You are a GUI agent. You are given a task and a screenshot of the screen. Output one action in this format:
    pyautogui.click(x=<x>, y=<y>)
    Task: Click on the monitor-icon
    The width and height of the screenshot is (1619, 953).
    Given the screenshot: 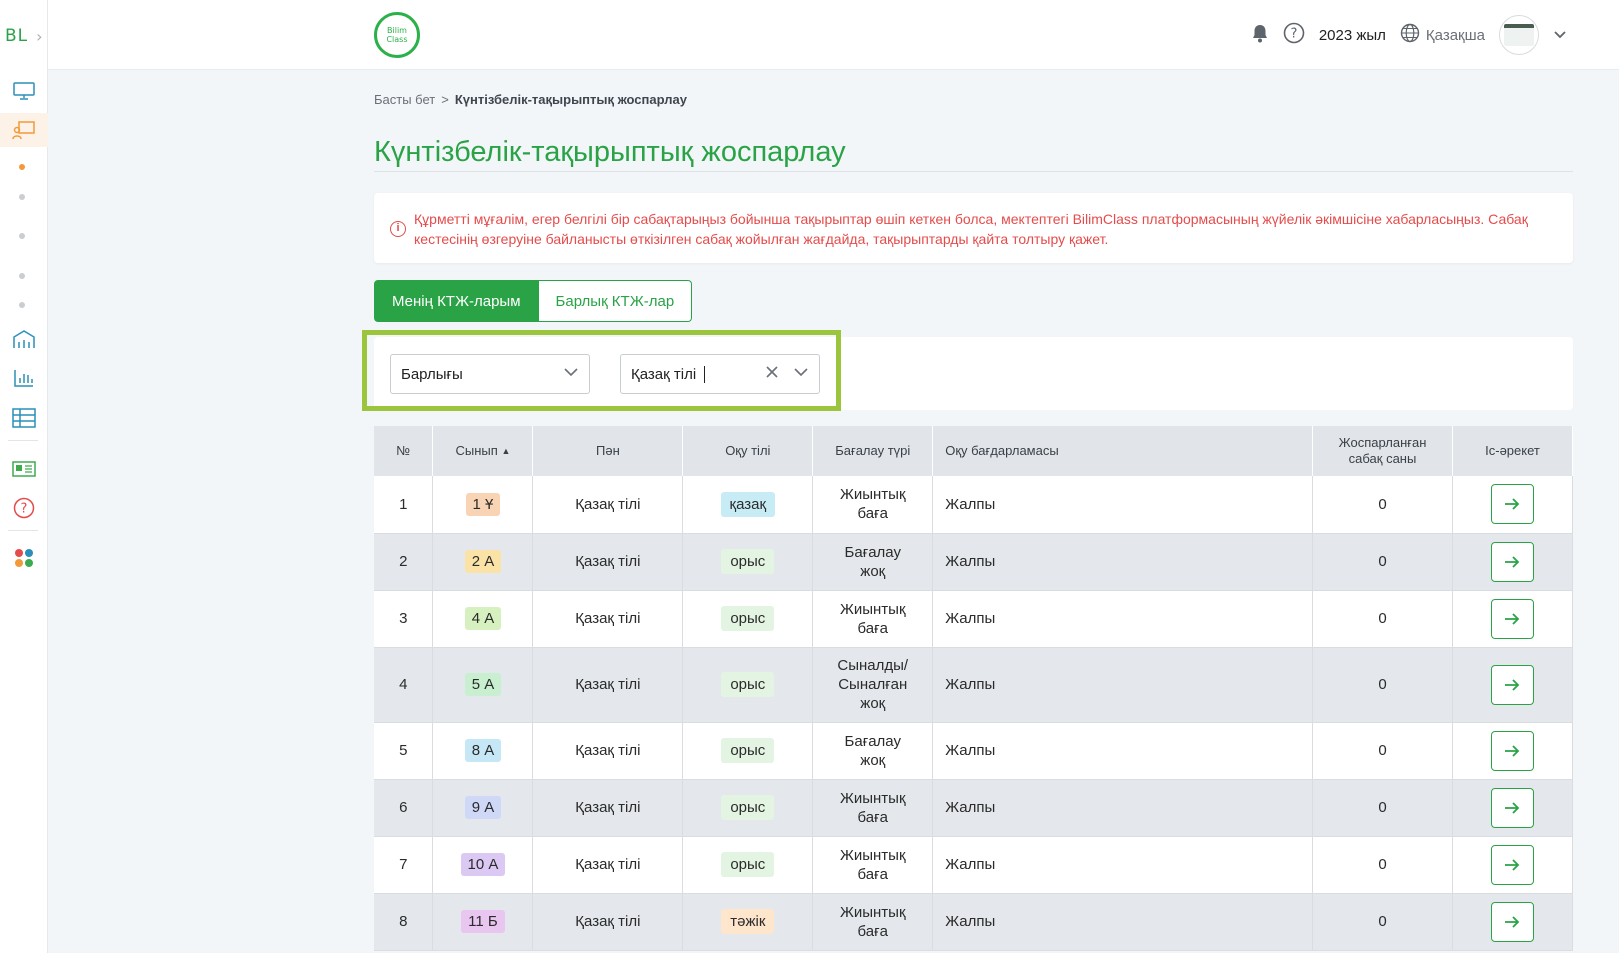 What is the action you would take?
    pyautogui.click(x=24, y=91)
    